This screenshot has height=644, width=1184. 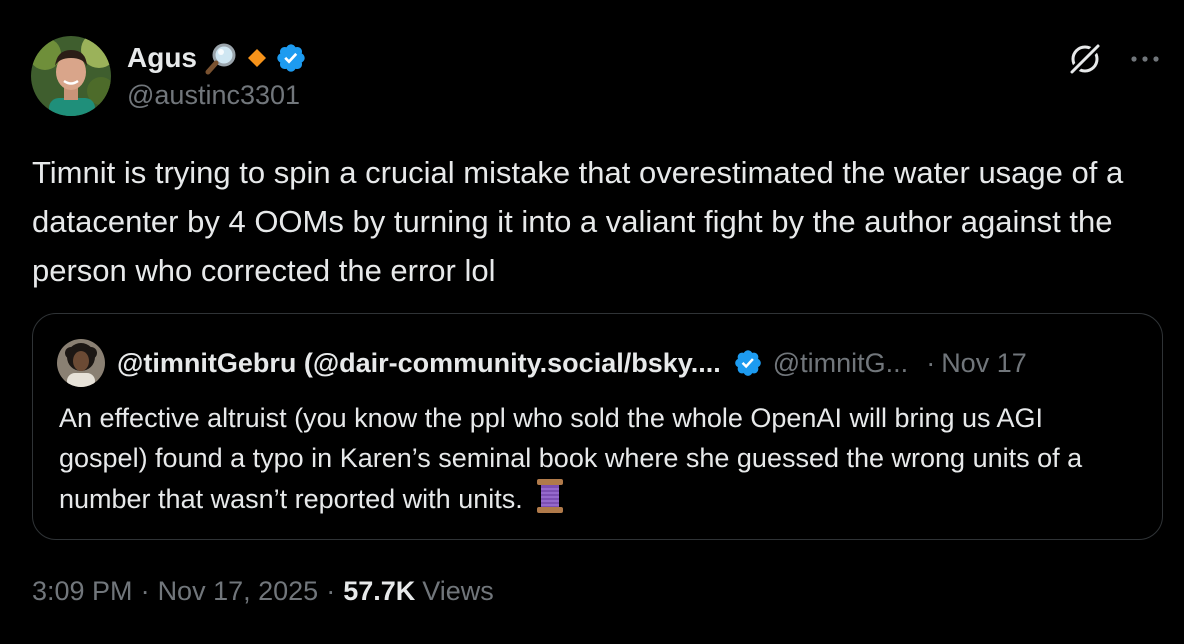 I want to click on quoted-author-avatar, so click(x=81, y=363).